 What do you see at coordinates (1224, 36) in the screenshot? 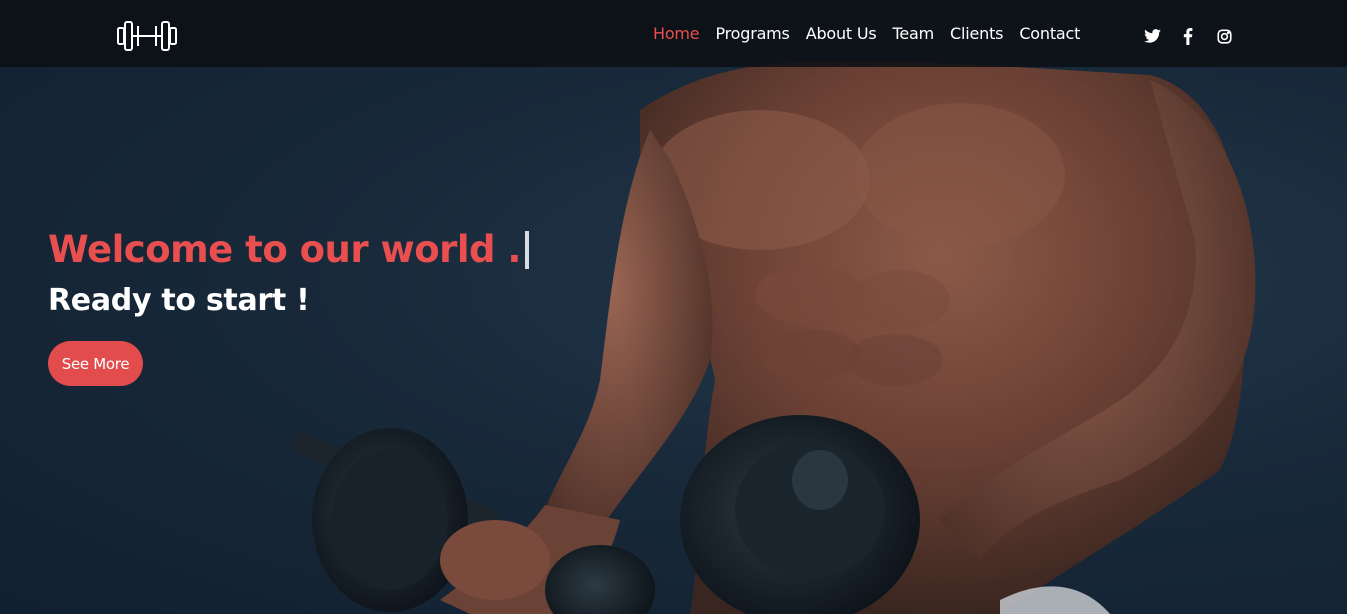
I see `instagram-icon` at bounding box center [1224, 36].